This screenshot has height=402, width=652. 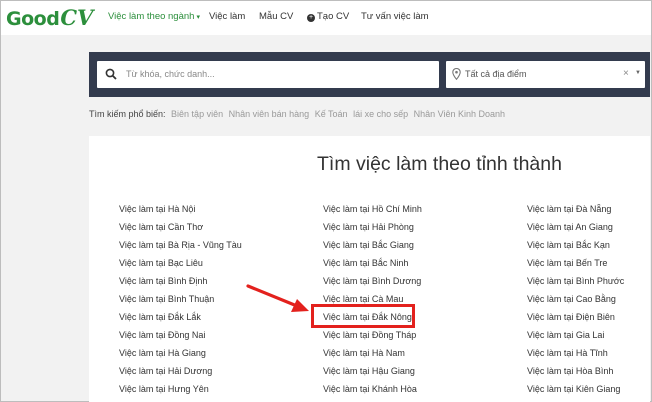 I want to click on popular-tag: Nhân Viên Kinh Doanh, so click(x=459, y=114).